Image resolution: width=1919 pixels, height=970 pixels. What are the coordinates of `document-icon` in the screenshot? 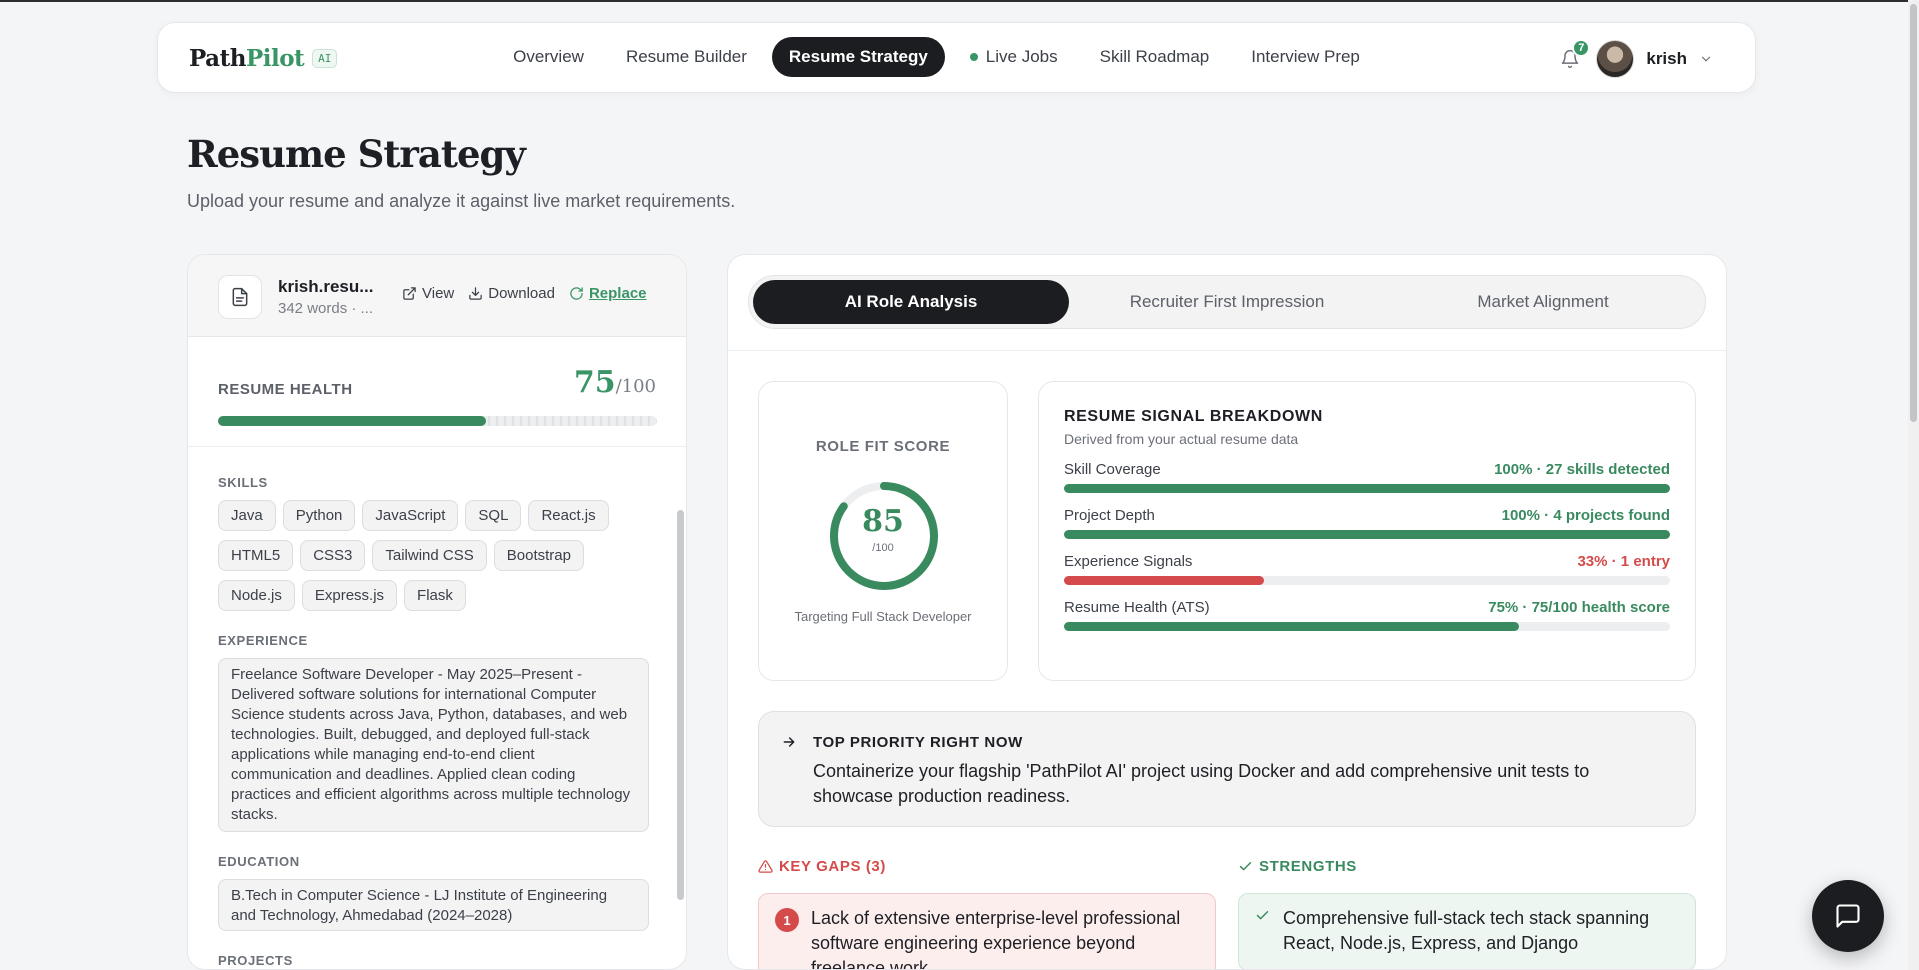 It's located at (240, 297).